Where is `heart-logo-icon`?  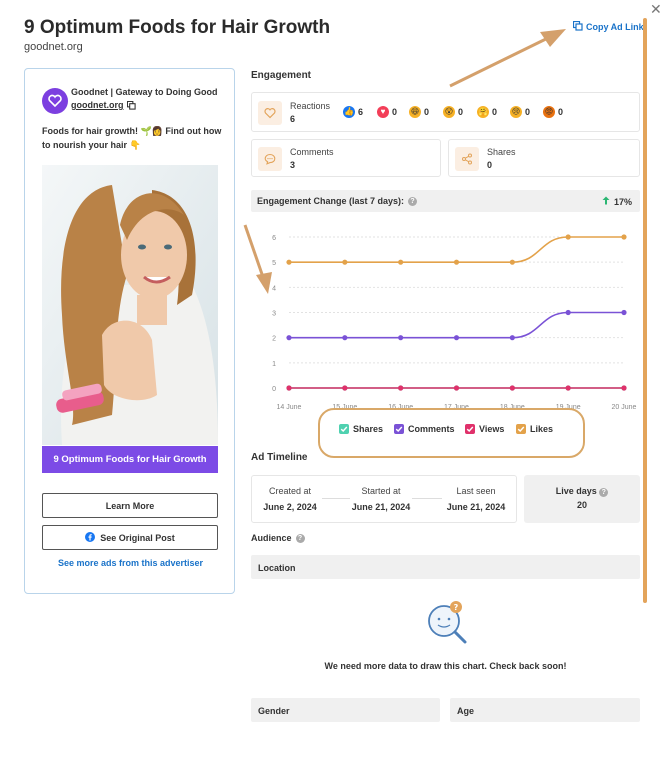
heart-logo-icon is located at coordinates (55, 101).